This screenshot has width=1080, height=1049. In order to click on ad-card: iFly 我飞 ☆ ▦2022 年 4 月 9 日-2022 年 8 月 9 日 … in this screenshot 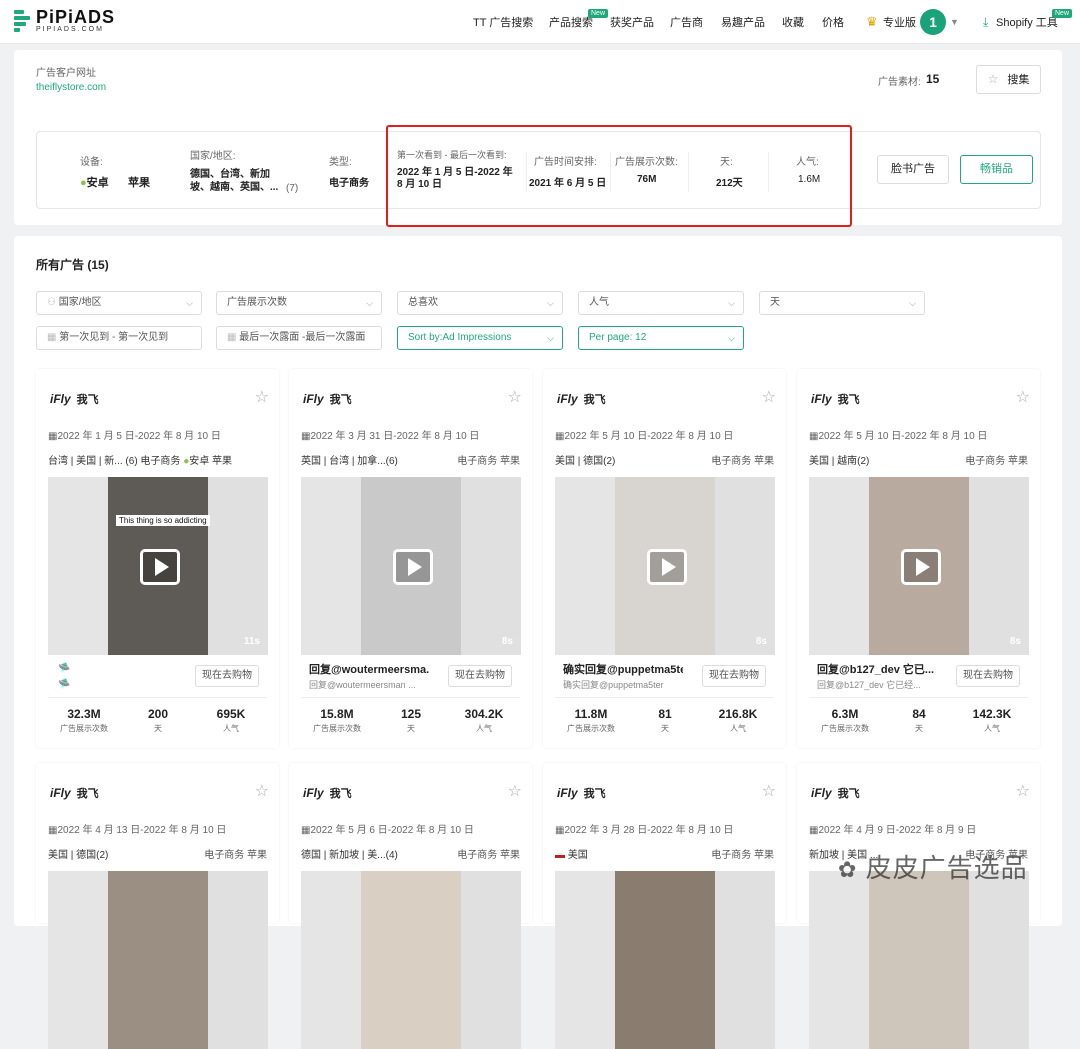, I will do `click(918, 906)`.